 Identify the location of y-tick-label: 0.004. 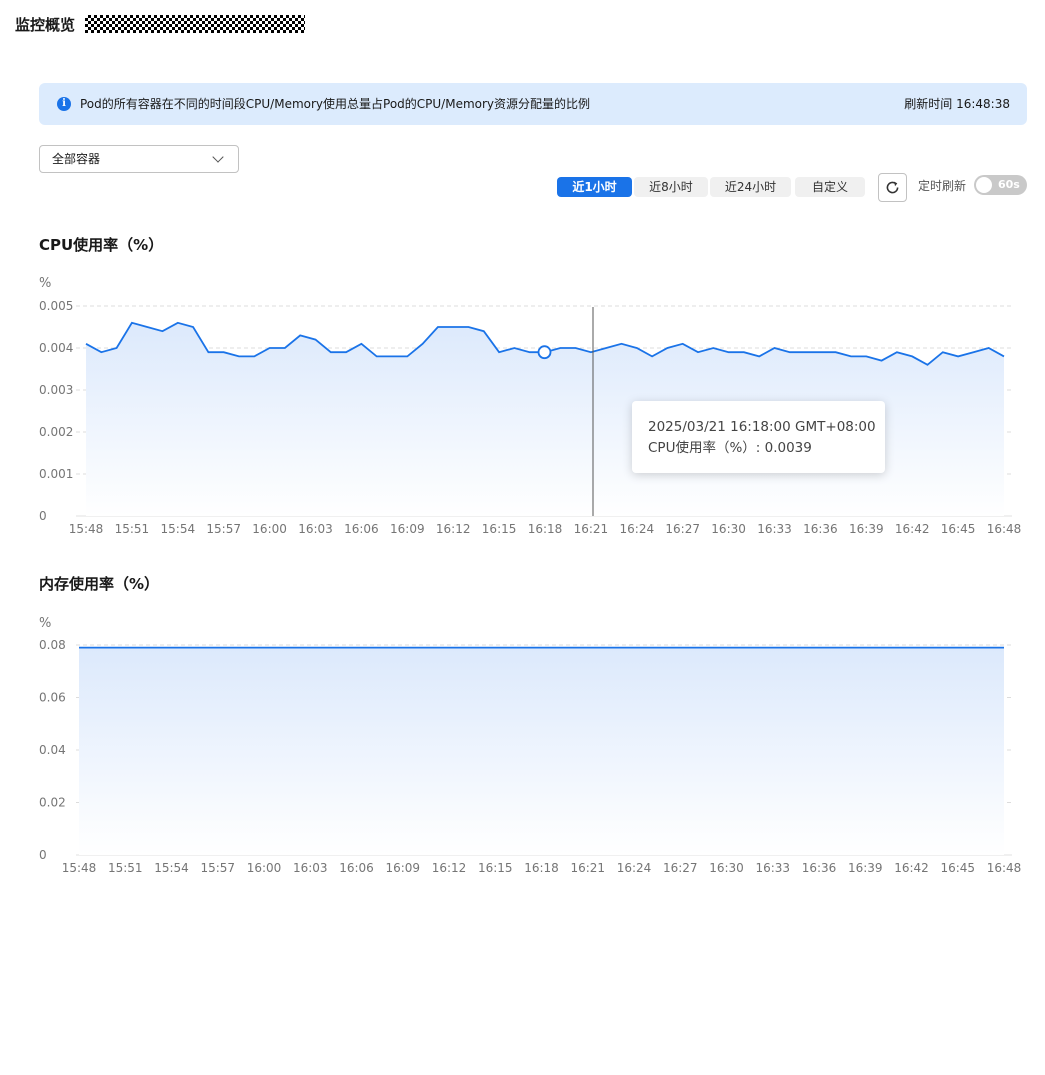
(56, 348).